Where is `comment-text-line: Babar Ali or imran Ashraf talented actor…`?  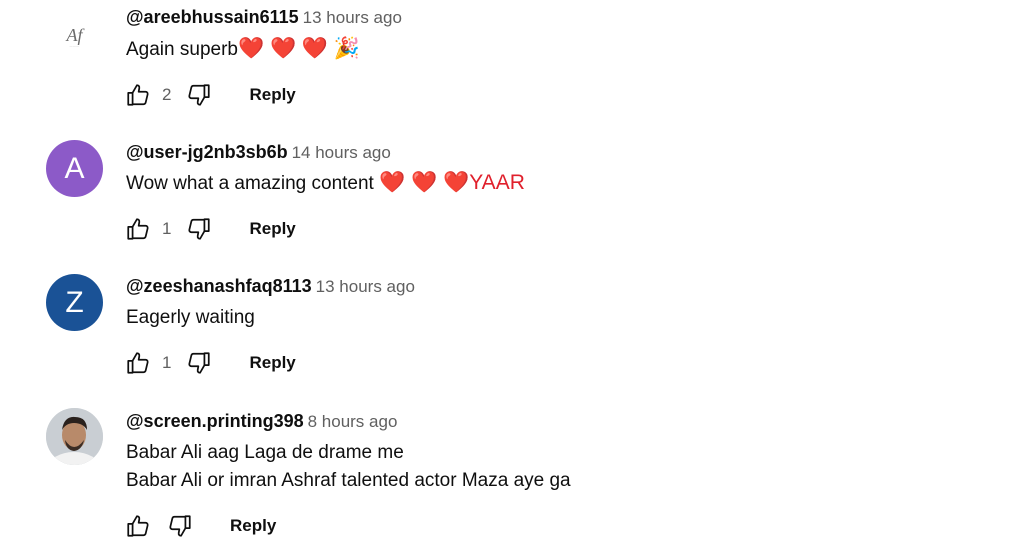 comment-text-line: Babar Ali or imran Ashraf talented actor… is located at coordinates (348, 481).